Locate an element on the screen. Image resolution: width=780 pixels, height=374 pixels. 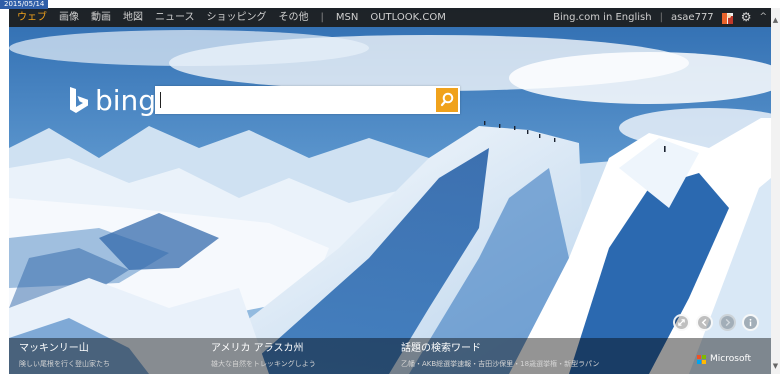
search-icon is located at coordinates (447, 99).